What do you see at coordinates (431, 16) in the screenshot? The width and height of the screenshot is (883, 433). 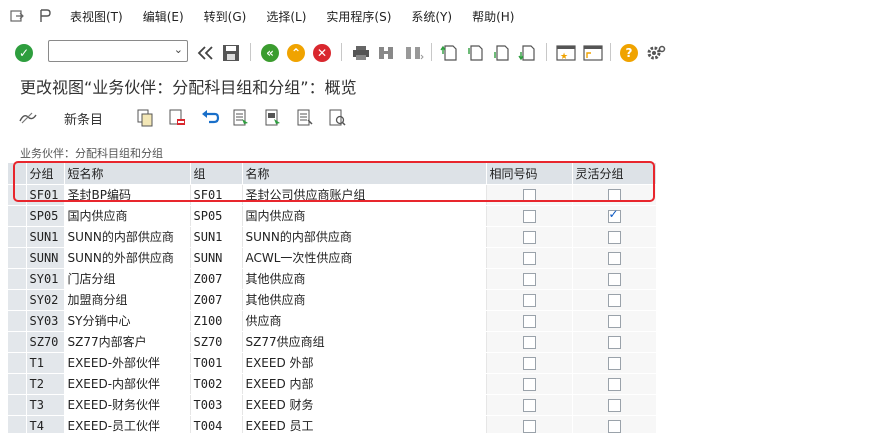 I see `menu-system: 系统(Y)` at bounding box center [431, 16].